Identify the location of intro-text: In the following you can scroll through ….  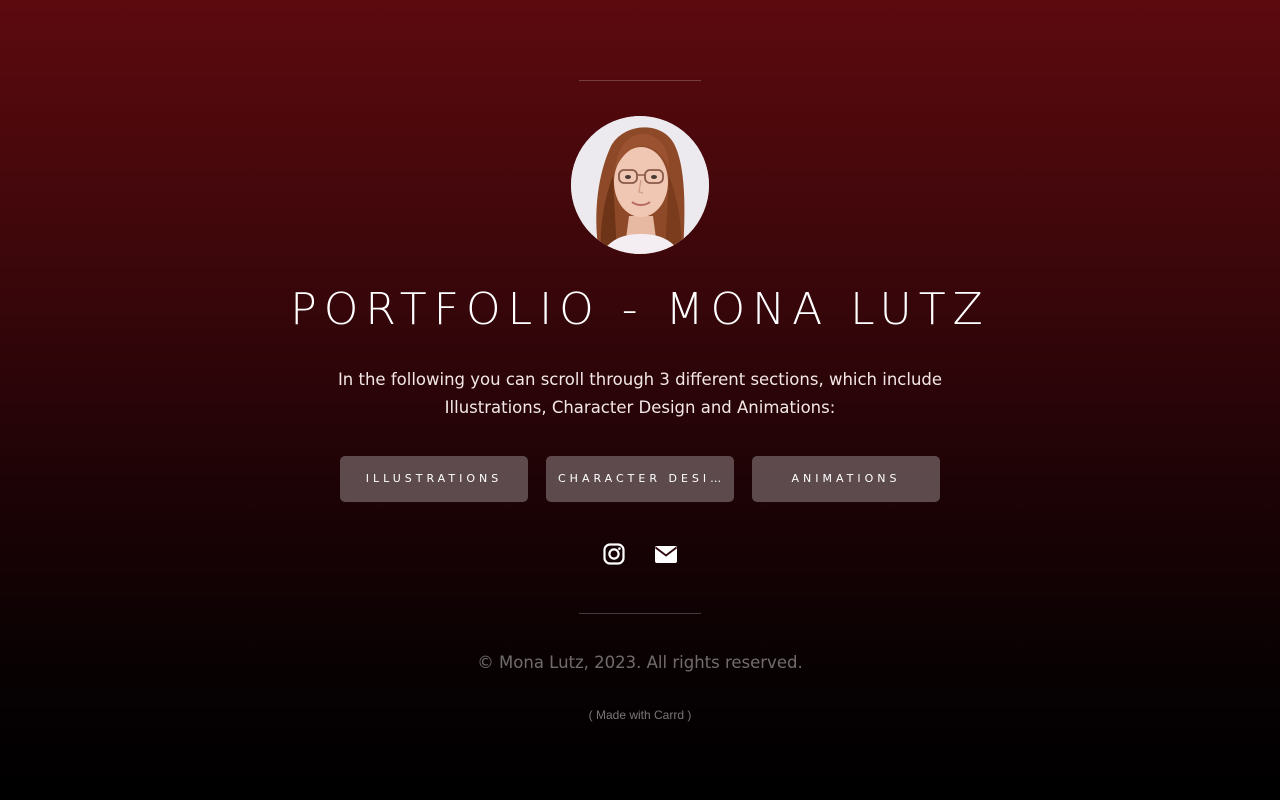
(640, 393).